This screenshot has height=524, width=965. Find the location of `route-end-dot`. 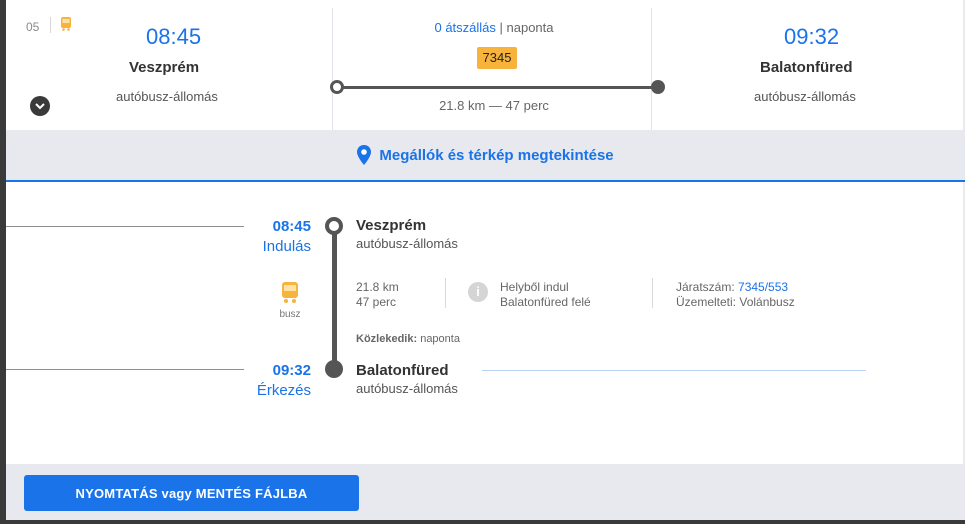

route-end-dot is located at coordinates (658, 87).